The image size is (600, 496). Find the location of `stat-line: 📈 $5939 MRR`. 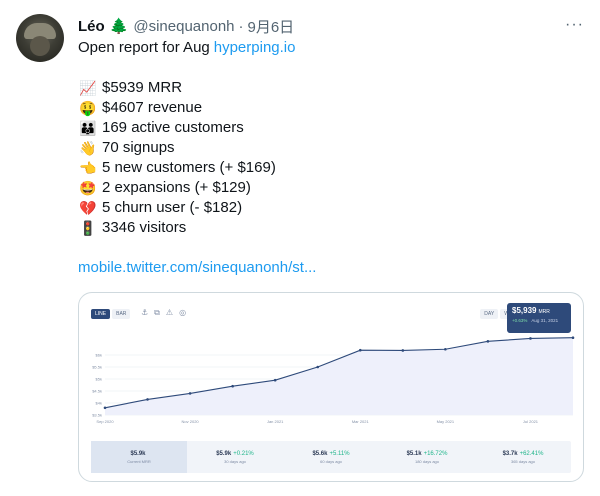

stat-line: 📈 $5939 MRR is located at coordinates (328, 88).